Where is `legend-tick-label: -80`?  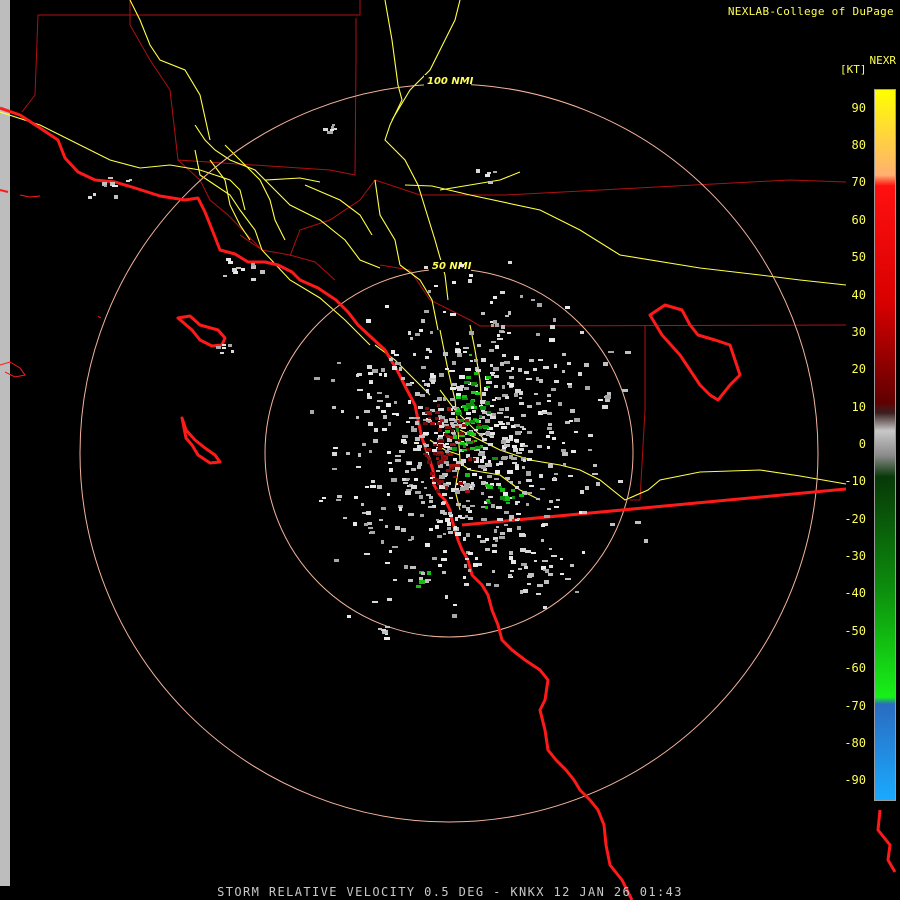 legend-tick-label: -80 is located at coordinates (855, 742).